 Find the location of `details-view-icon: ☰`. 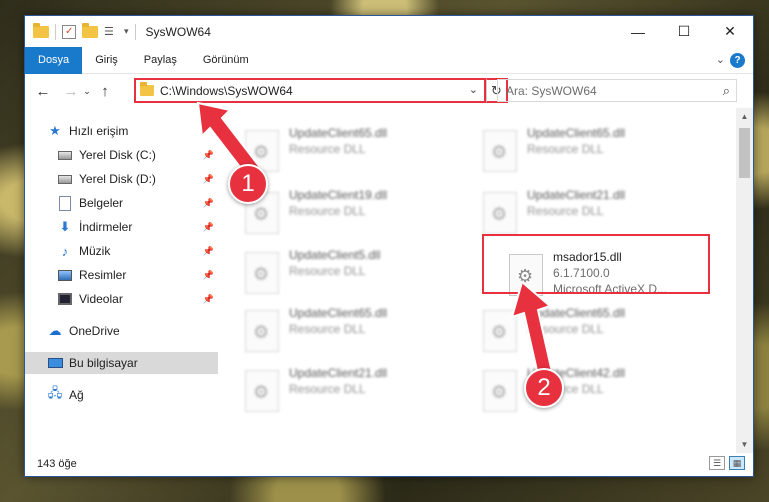

details-view-icon: ☰ is located at coordinates (717, 463).